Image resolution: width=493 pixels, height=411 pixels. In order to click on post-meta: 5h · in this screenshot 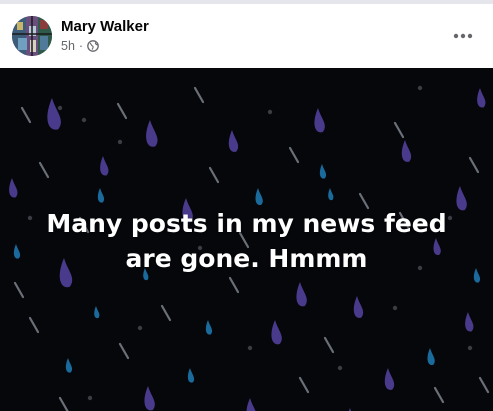, I will do `click(80, 46)`.